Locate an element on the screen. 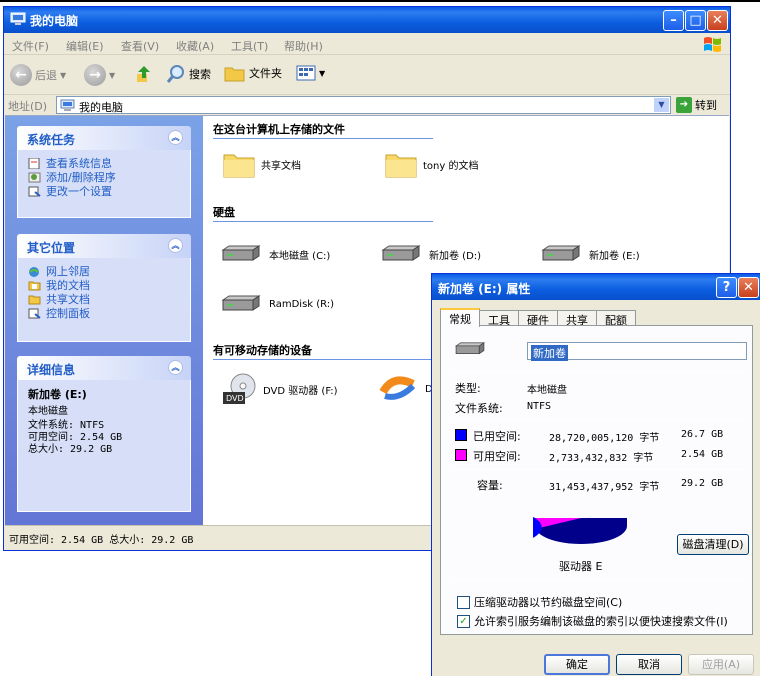 Image resolution: width=760 pixels, height=676 pixels. drive-c: 本地磁盘 (C:) is located at coordinates (274, 254).